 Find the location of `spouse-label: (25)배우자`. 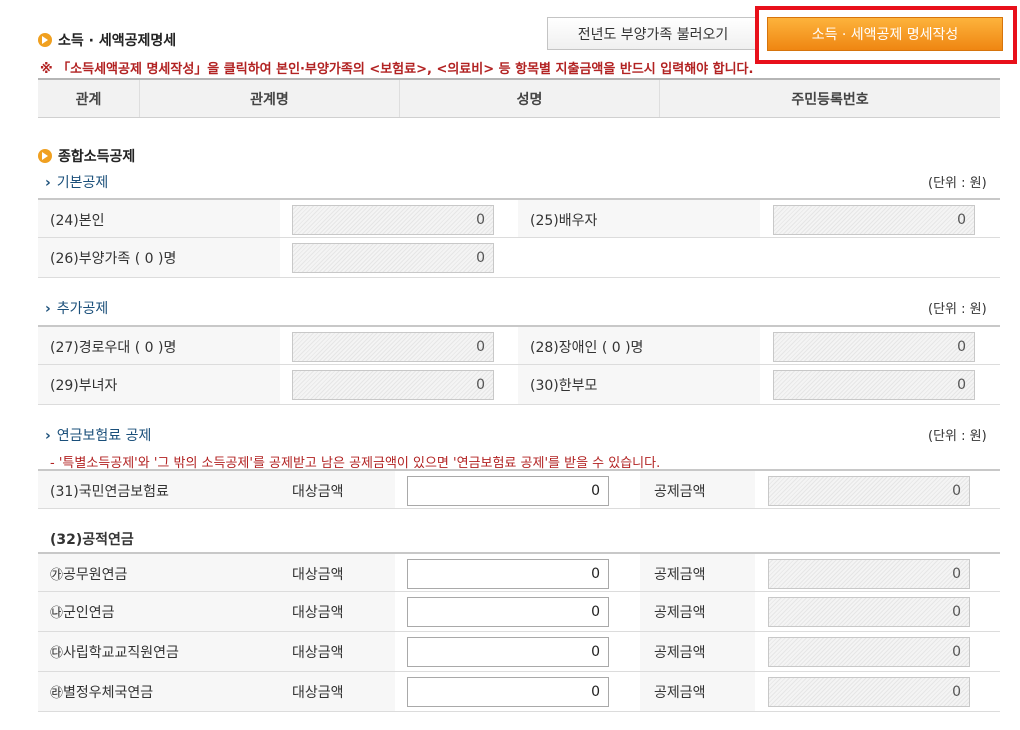

spouse-label: (25)배우자 is located at coordinates (564, 221).